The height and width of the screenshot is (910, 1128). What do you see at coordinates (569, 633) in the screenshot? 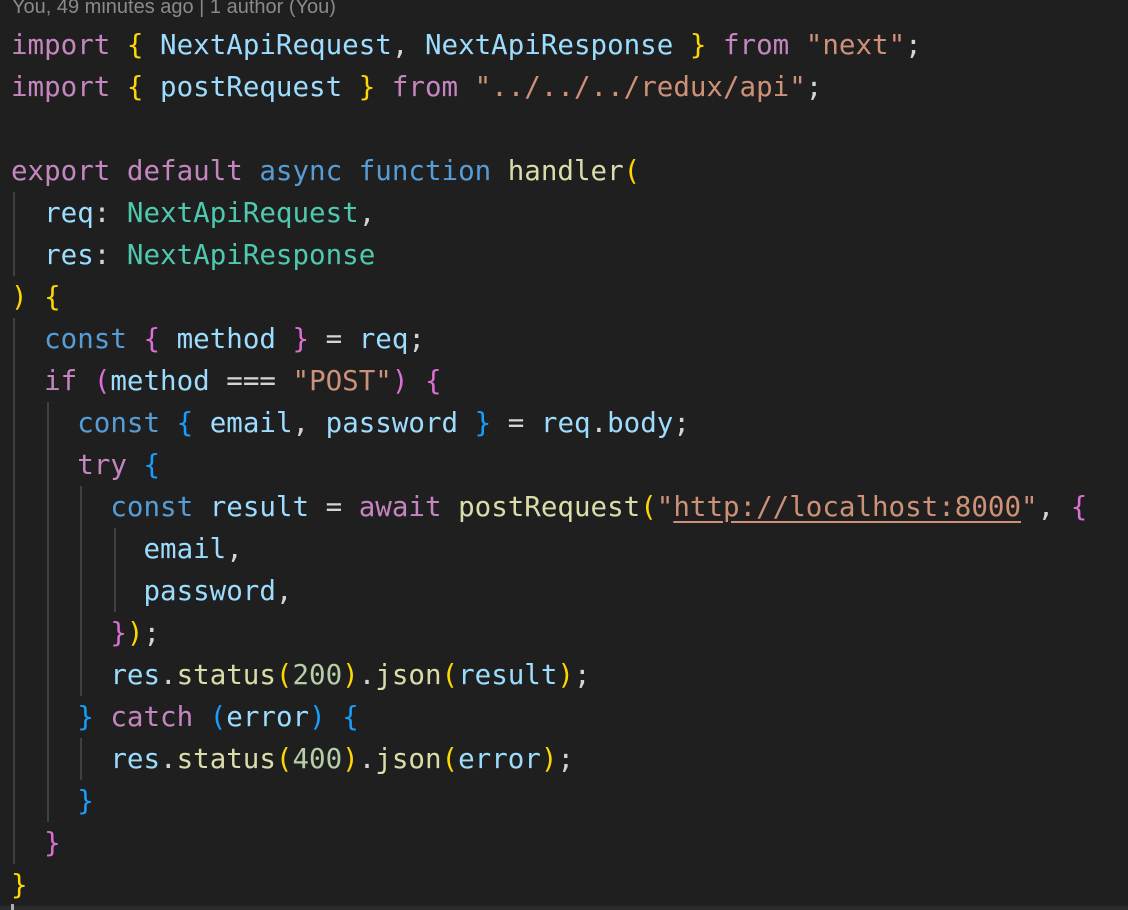
I see `code-line: });` at bounding box center [569, 633].